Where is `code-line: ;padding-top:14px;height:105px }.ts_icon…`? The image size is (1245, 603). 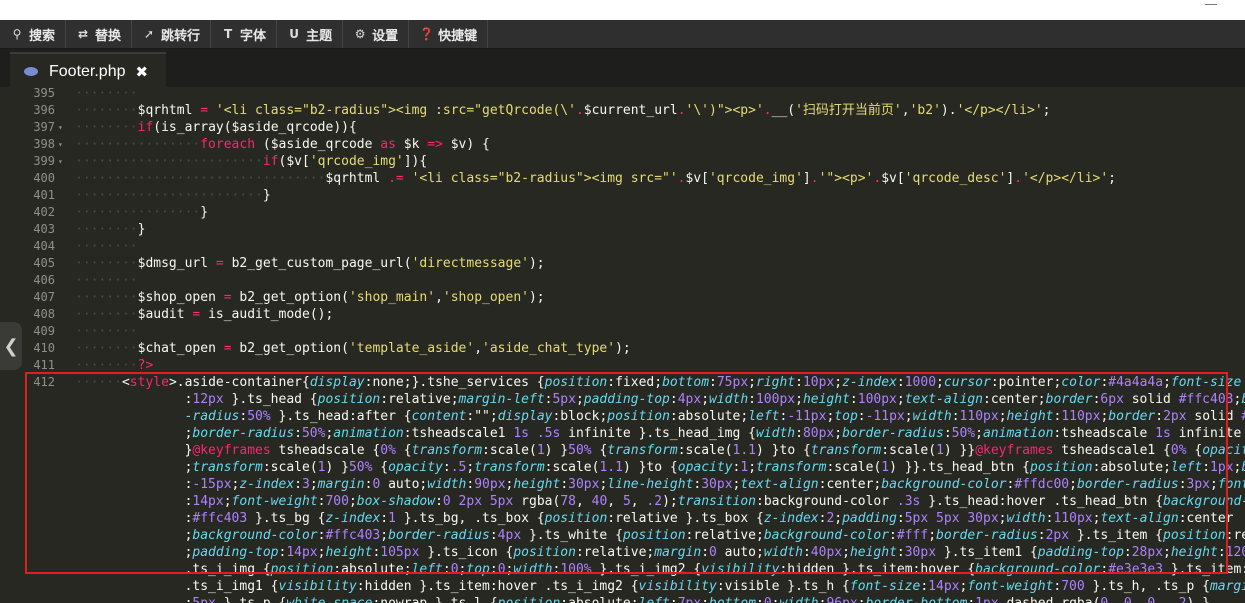
code-line: ;padding-top:14px;height:105px }.ts_icon… is located at coordinates (660, 552).